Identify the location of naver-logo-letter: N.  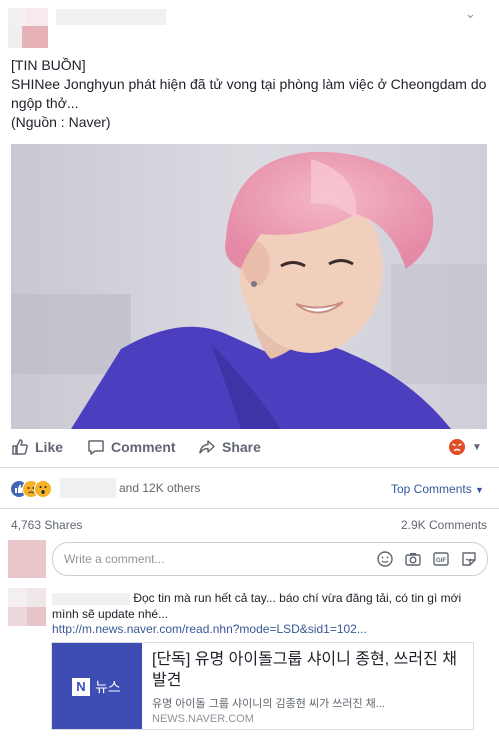
(81, 687).